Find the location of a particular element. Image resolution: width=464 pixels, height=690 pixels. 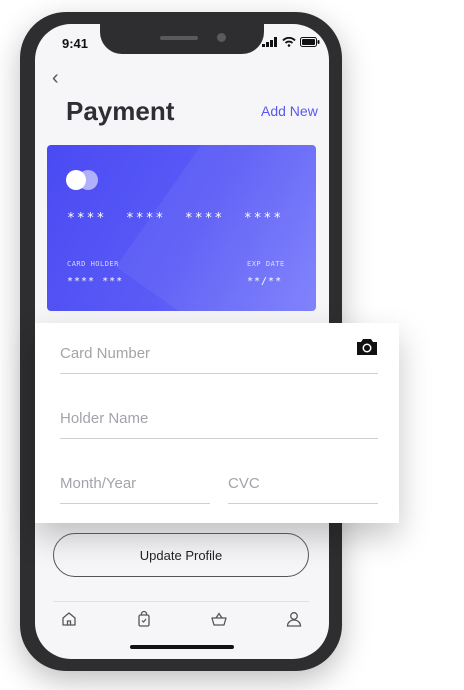

battery-icon is located at coordinates (310, 42).